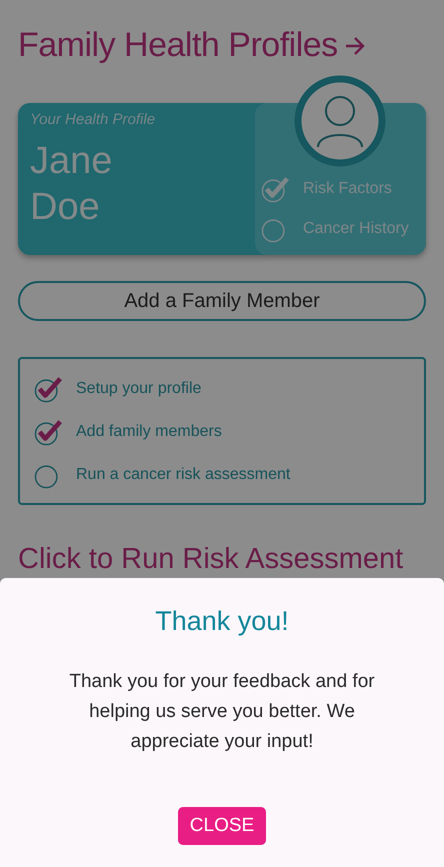 Image resolution: width=444 pixels, height=867 pixels. Describe the element at coordinates (139, 389) in the screenshot. I see `checklist-item: Setup your profile` at that location.